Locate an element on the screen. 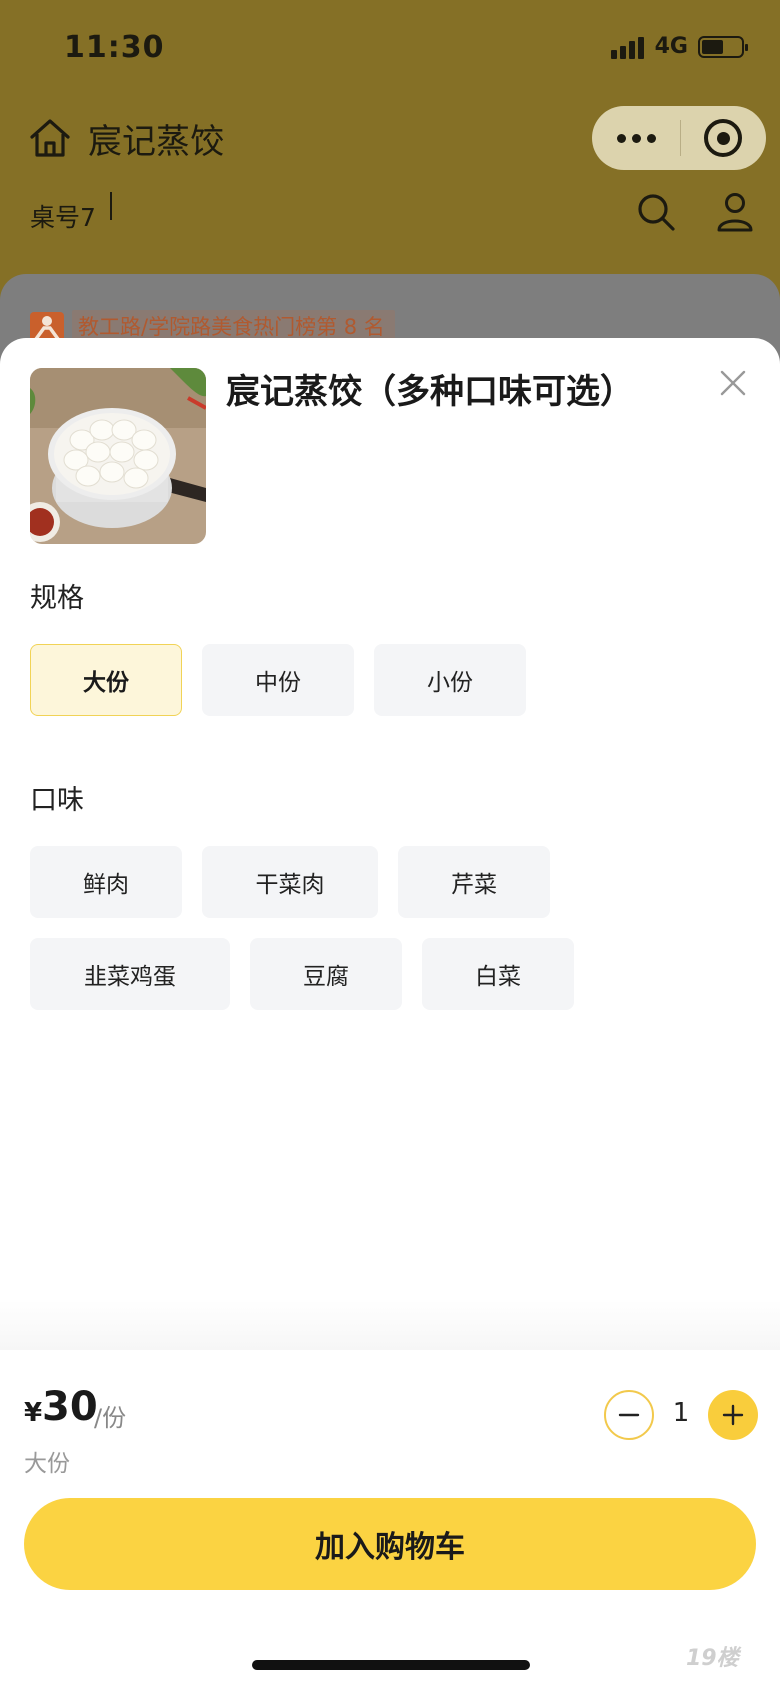 The image size is (780, 1688). price-value: 30 is located at coordinates (70, 1407).